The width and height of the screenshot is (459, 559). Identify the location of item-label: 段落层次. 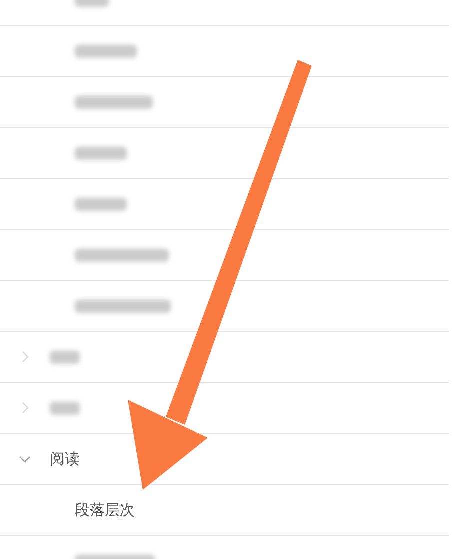
(105, 510).